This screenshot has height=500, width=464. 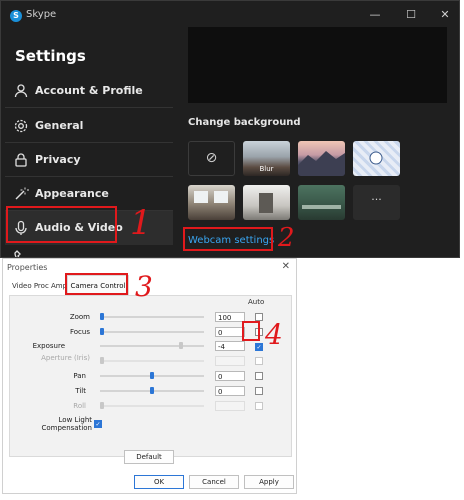 I want to click on background-blur-option: Blur, so click(x=266, y=158).